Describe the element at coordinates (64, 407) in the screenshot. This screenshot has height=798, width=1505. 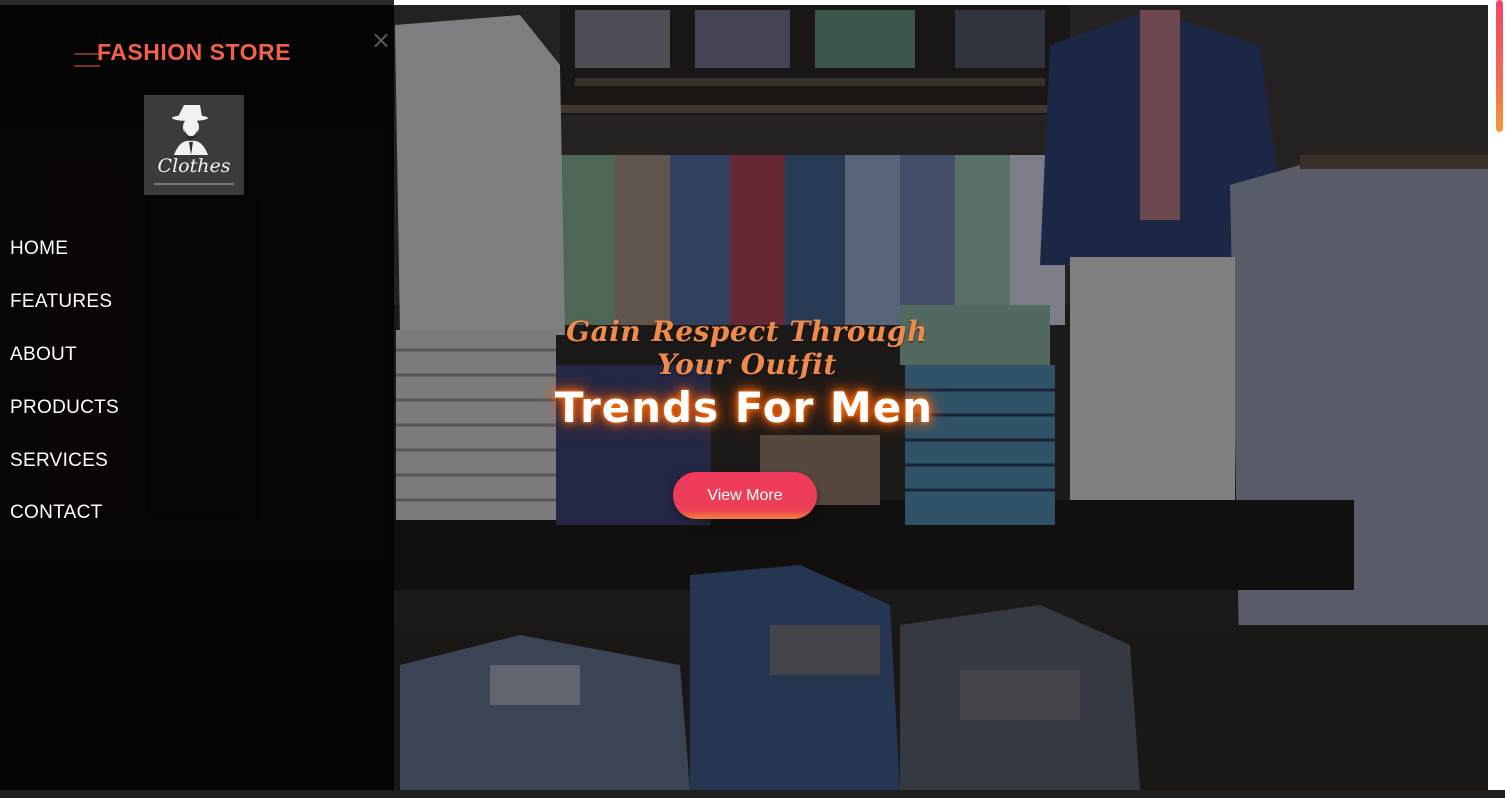
I see `nav-item-products: PRODUCTS` at that location.